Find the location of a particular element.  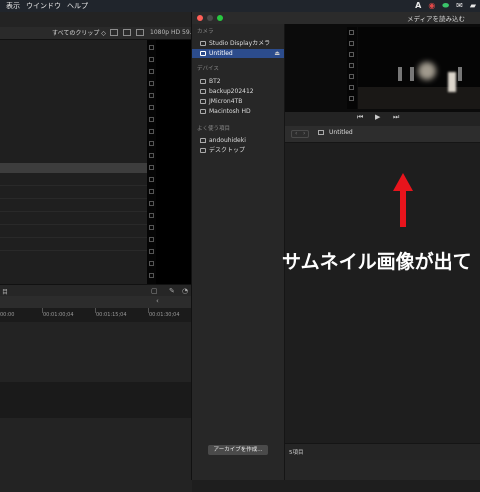

timeline-area is located at coordinates (96, 352).